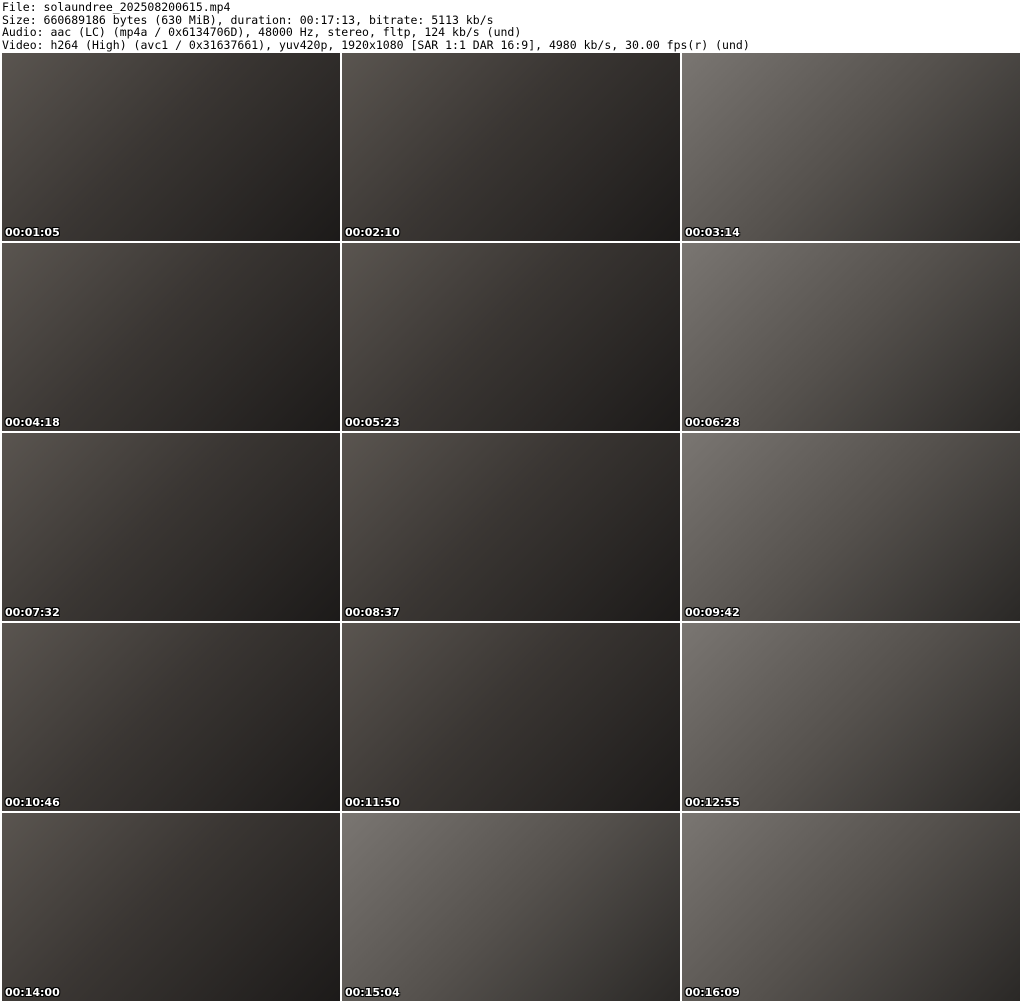 Image resolution: width=1024 pixels, height=1003 pixels. Describe the element at coordinates (32, 422) in the screenshot. I see `thumbnail-timestamp: 00:04:18` at that location.